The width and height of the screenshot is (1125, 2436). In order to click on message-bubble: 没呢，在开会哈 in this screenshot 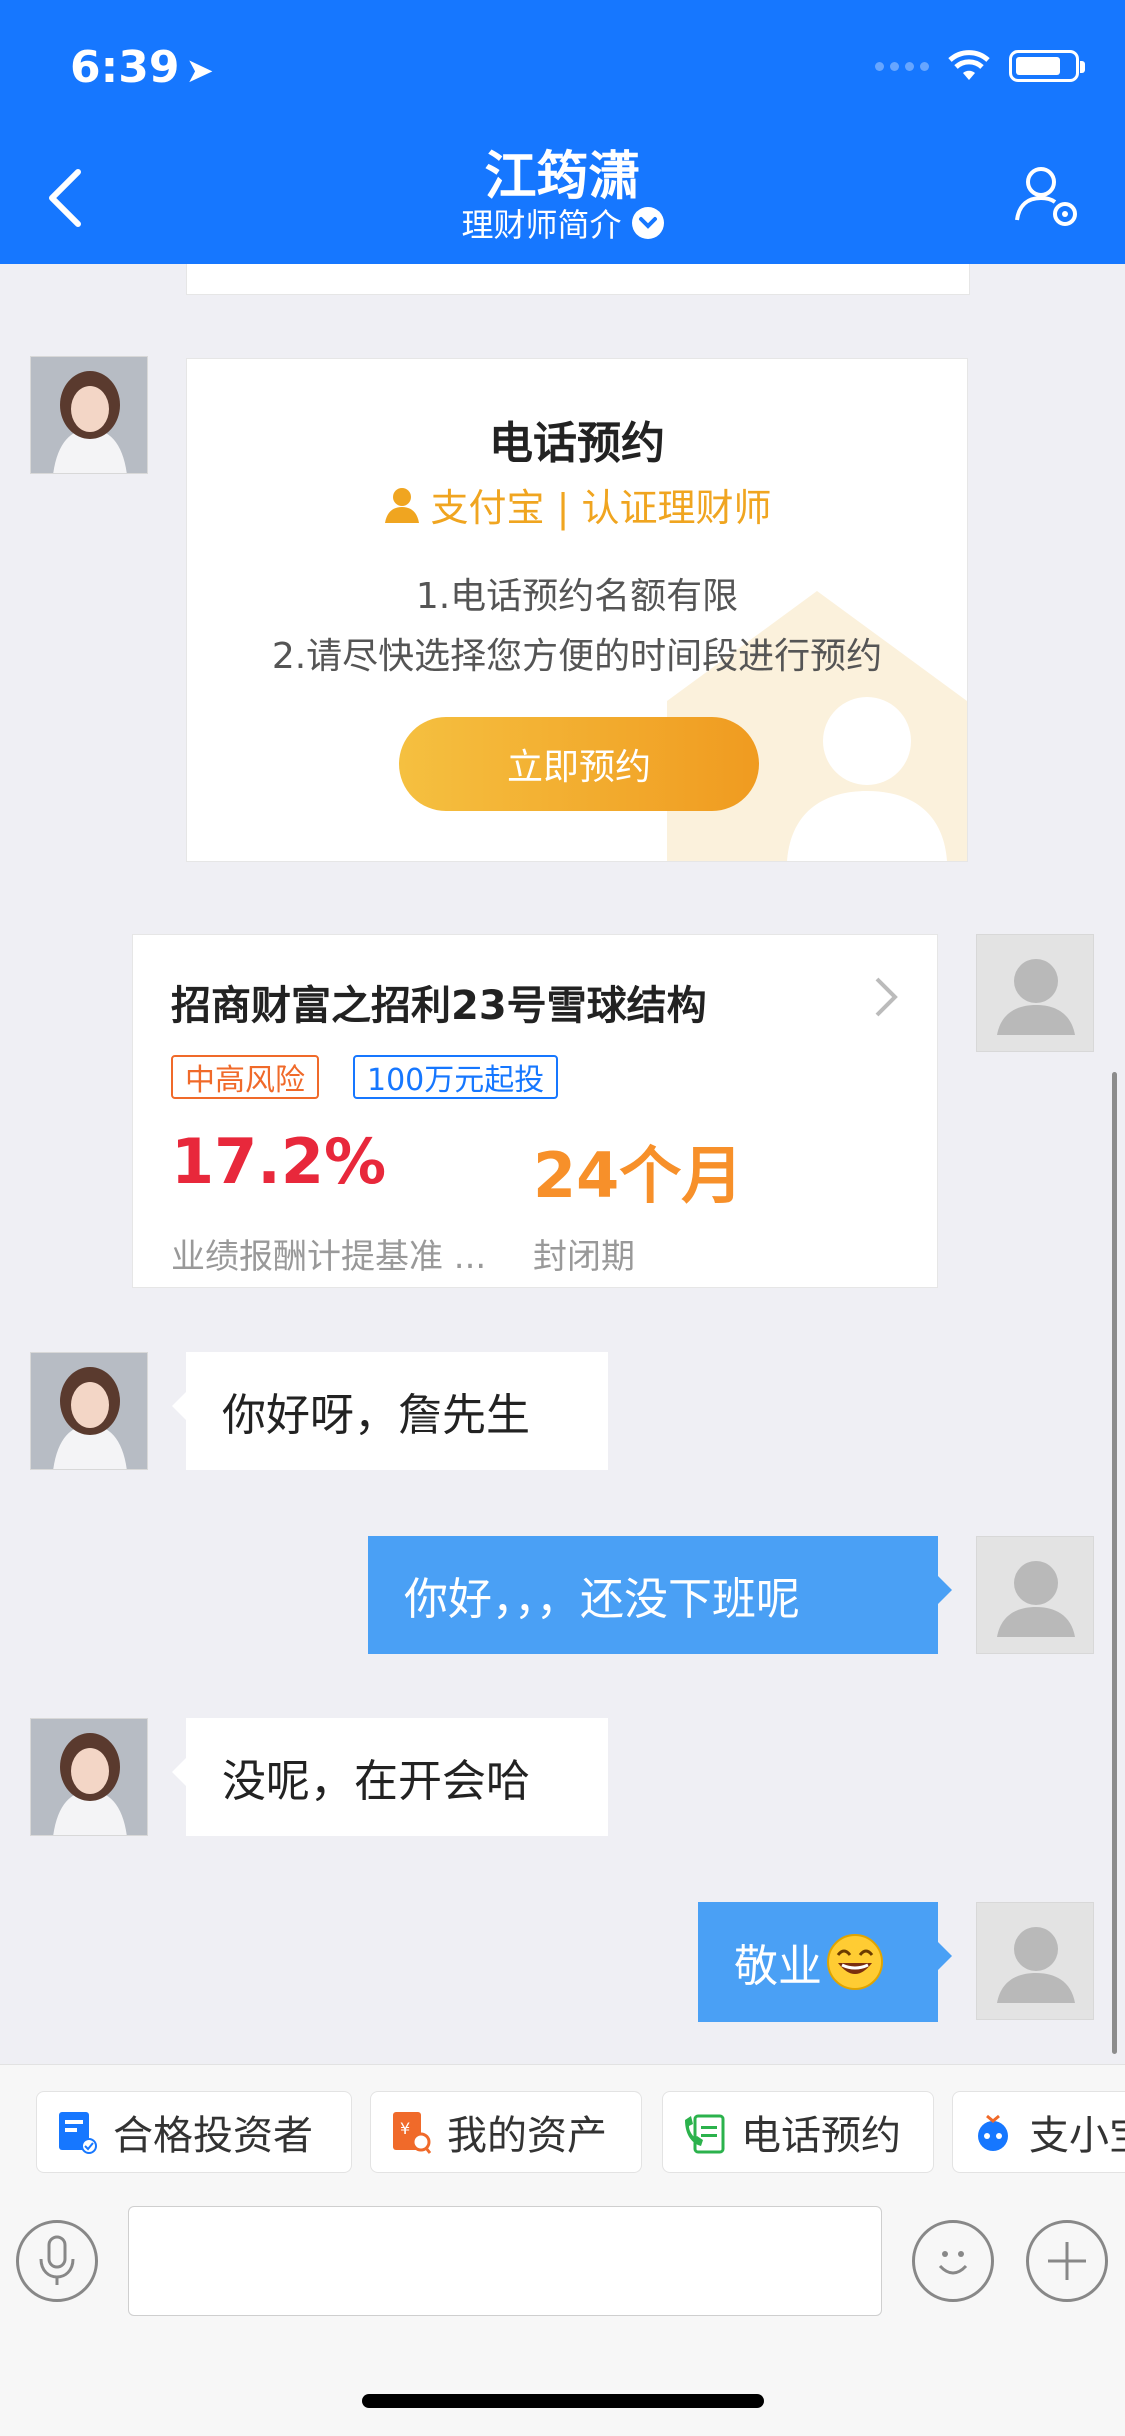, I will do `click(390, 1777)`.